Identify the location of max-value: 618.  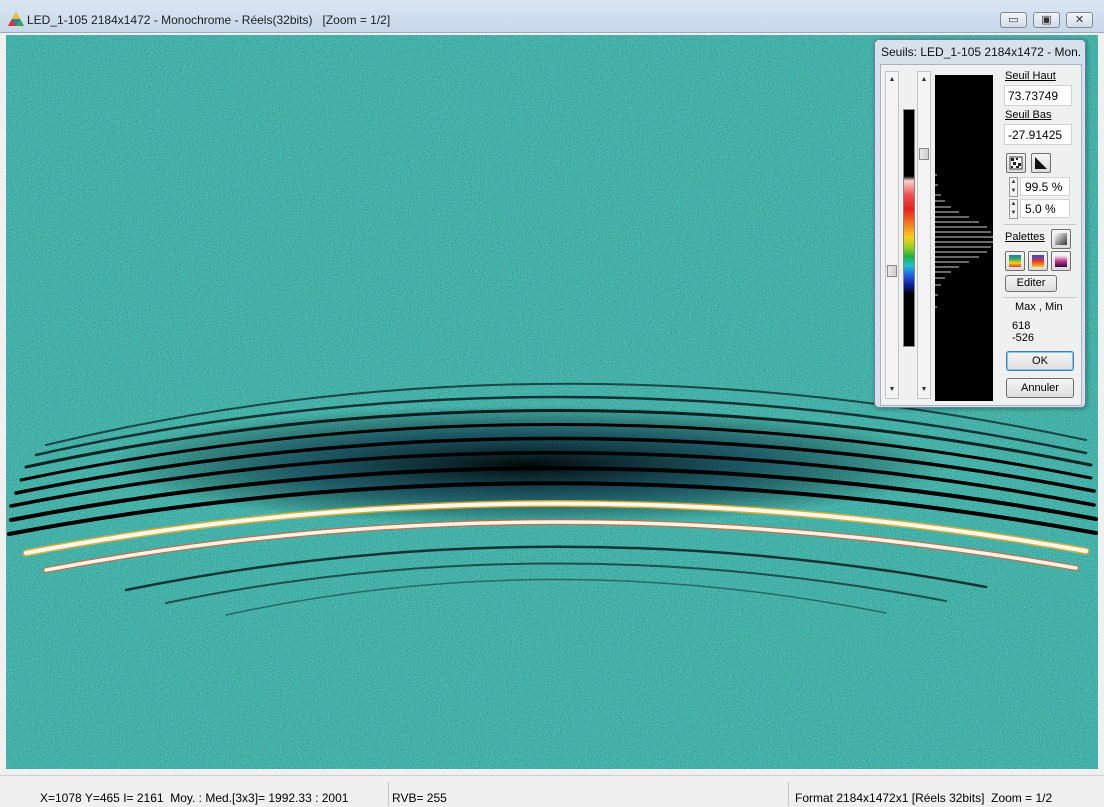
(1021, 326).